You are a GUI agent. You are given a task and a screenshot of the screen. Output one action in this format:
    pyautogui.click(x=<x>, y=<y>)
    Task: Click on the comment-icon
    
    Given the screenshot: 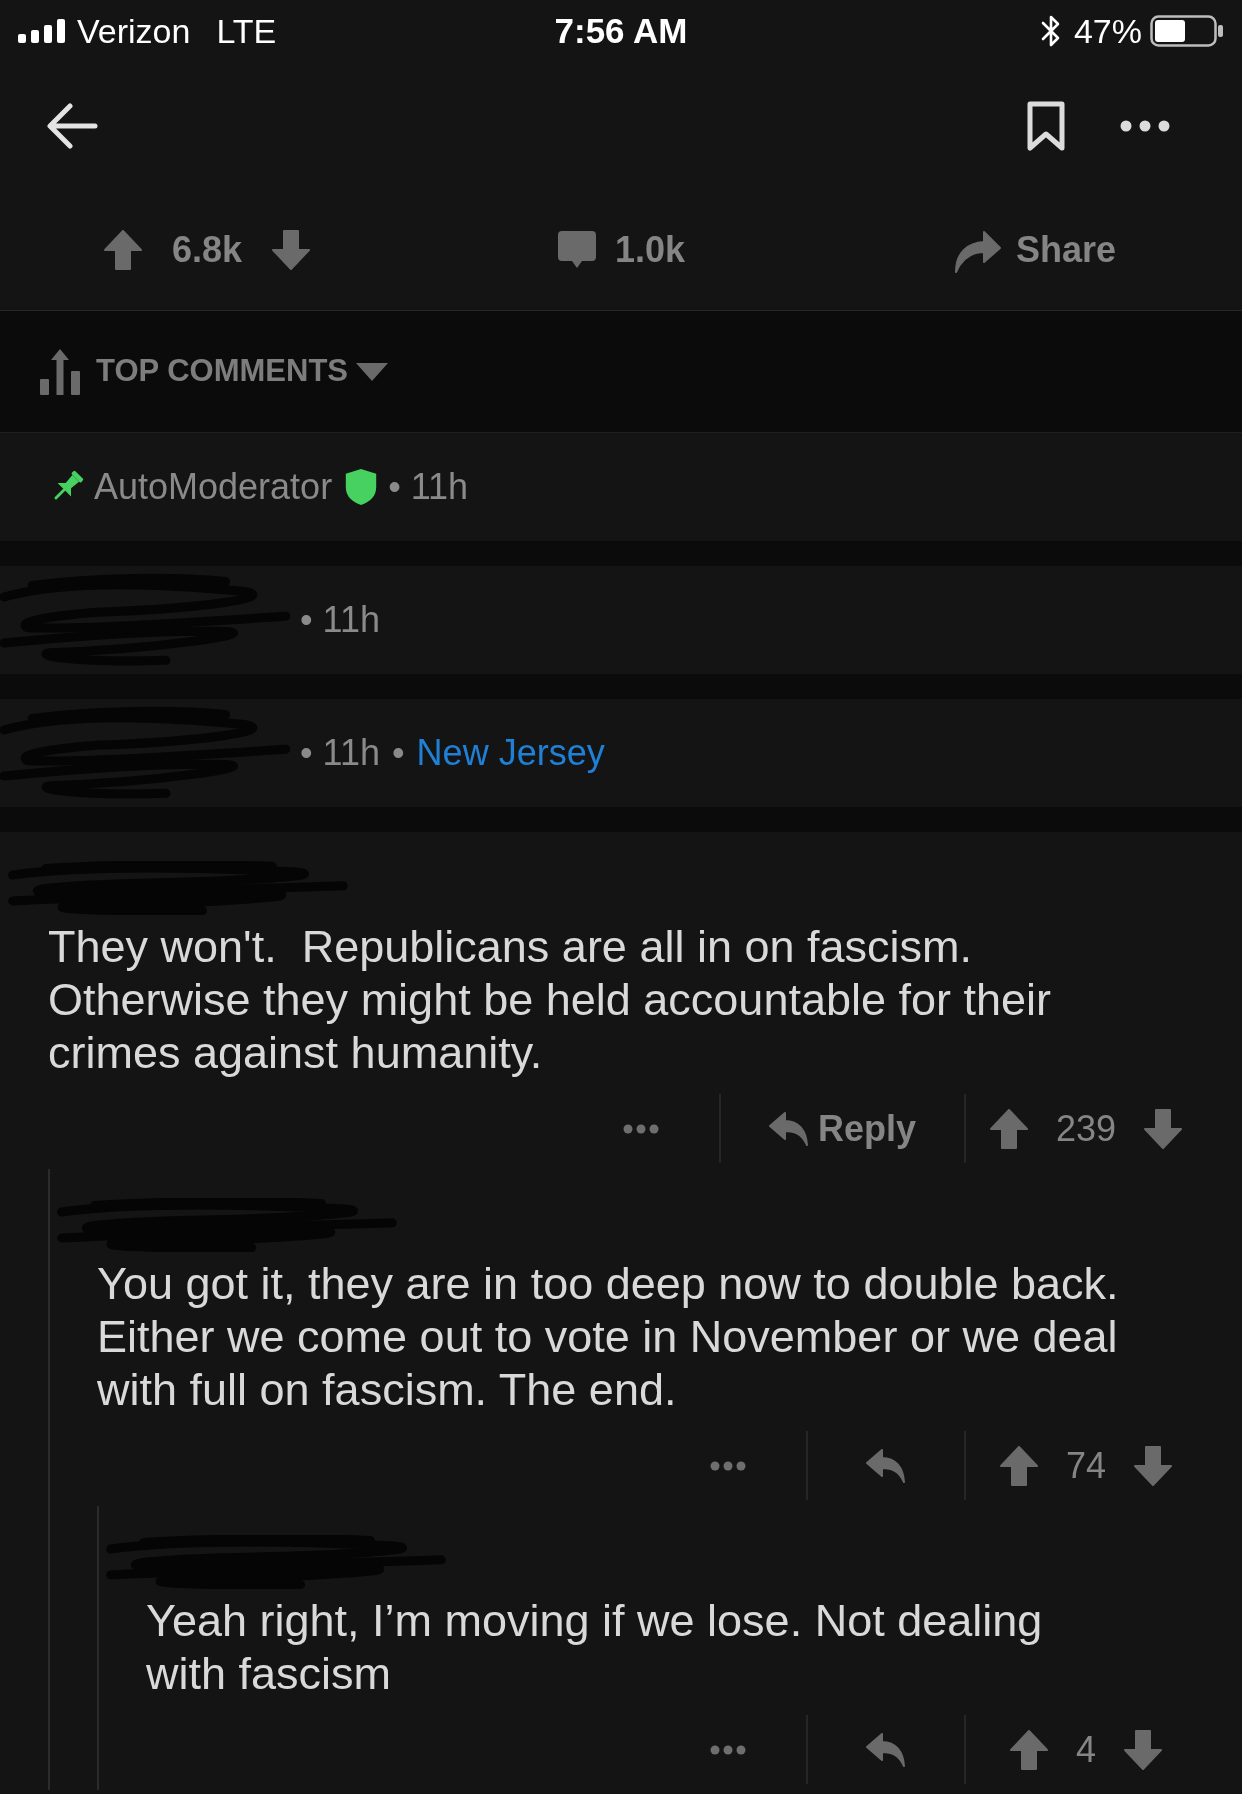 What is the action you would take?
    pyautogui.click(x=576, y=250)
    